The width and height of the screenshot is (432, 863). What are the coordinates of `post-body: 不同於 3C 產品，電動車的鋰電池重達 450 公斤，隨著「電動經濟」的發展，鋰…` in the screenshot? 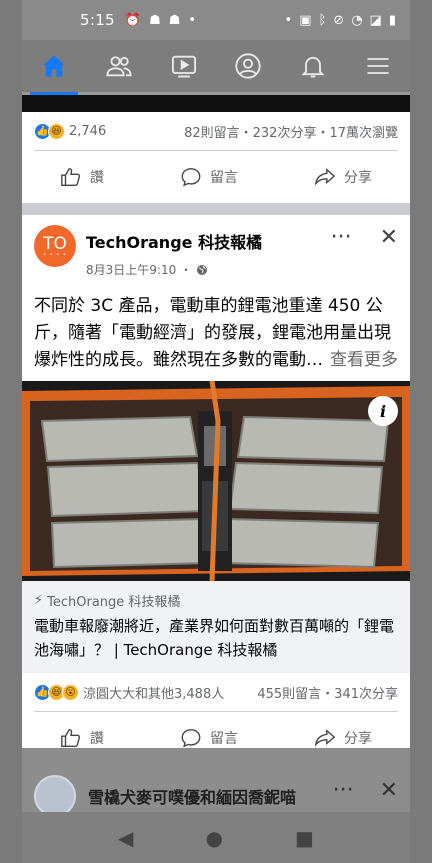 It's located at (216, 331).